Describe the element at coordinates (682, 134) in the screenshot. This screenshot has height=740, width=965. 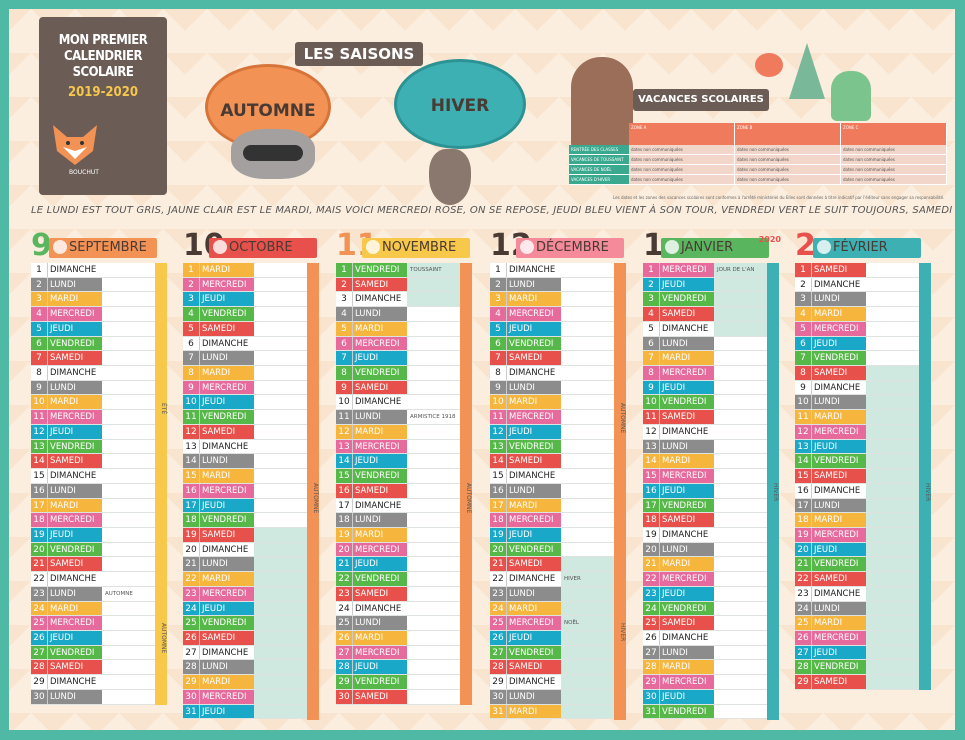
I see `zone-a: ZONE A` at that location.